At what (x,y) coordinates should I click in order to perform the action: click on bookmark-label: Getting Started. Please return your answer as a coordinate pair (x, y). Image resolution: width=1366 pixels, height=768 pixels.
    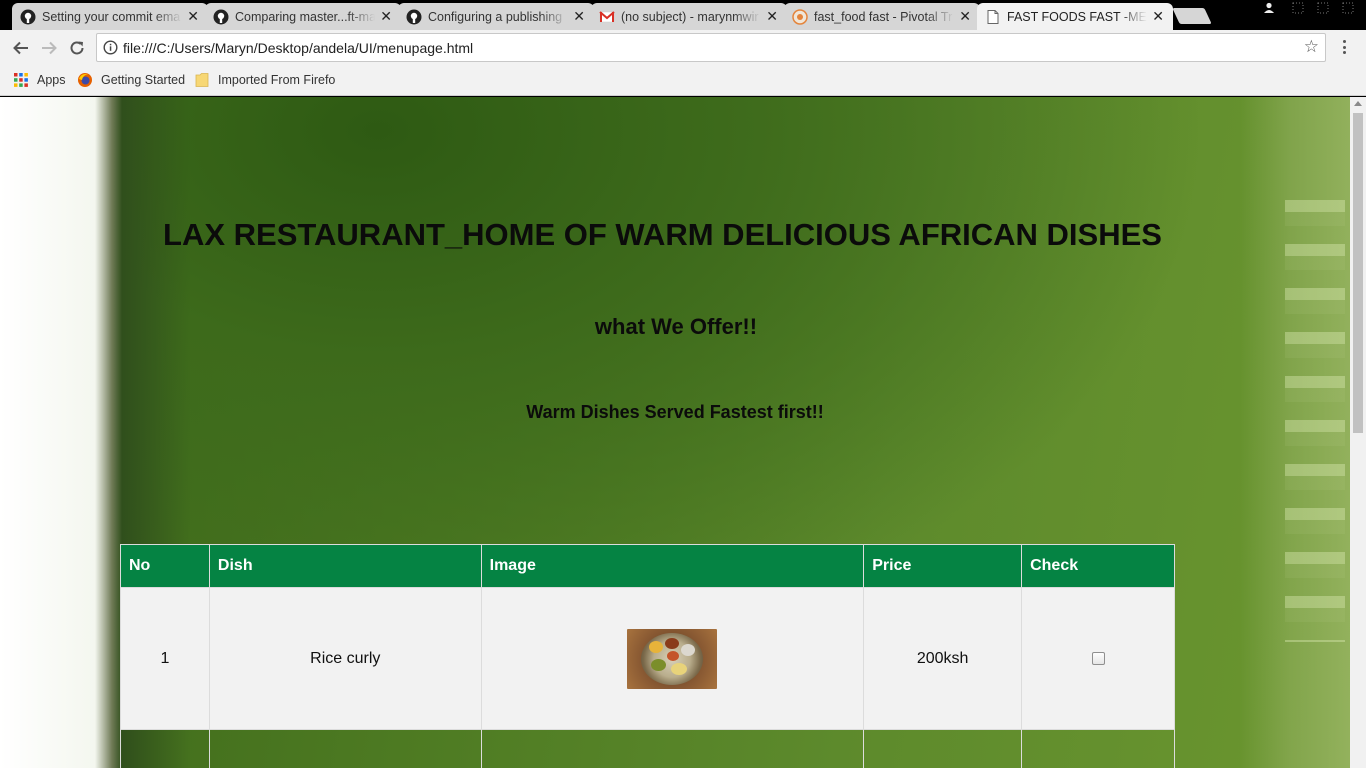
    Looking at the image, I should click on (143, 80).